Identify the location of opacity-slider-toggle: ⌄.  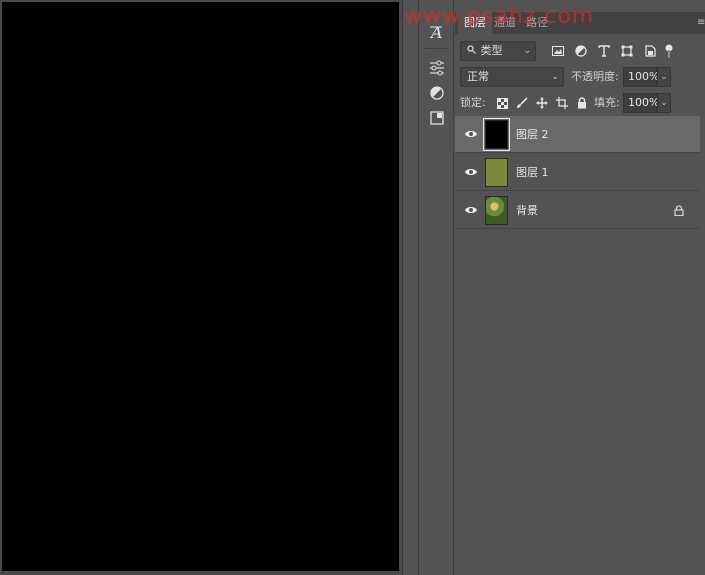
(664, 77).